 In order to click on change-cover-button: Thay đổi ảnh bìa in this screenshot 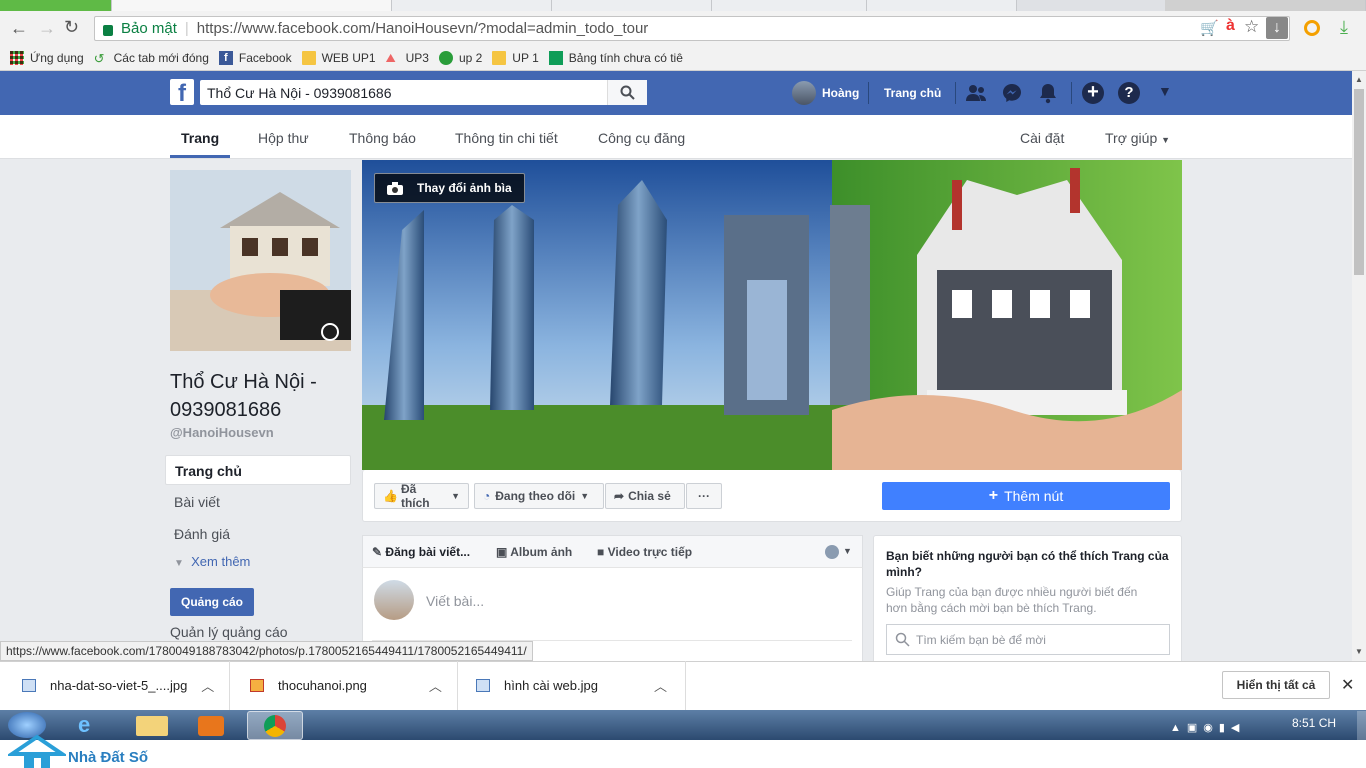, I will do `click(449, 188)`.